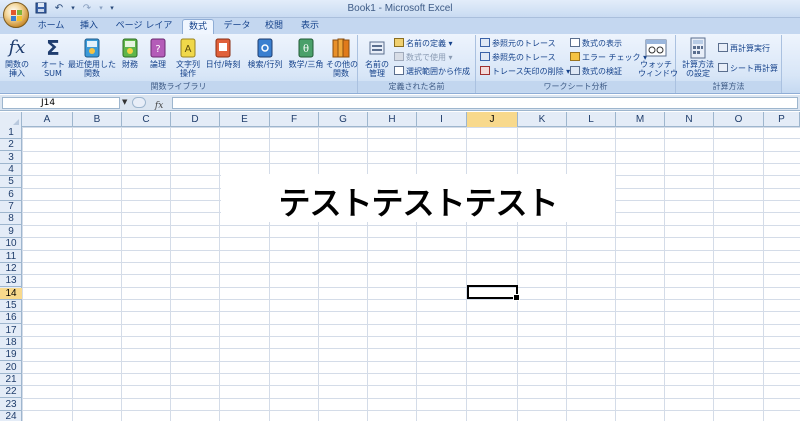  I want to click on financial-button: 財務, so click(130, 53).